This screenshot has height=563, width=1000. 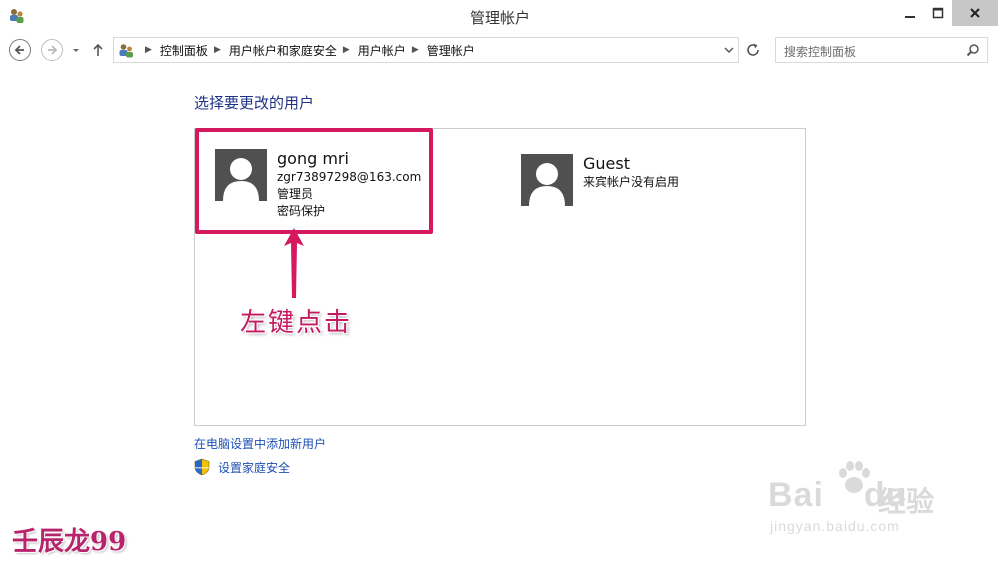 What do you see at coordinates (606, 163) in the screenshot?
I see `user-name: Guest` at bounding box center [606, 163].